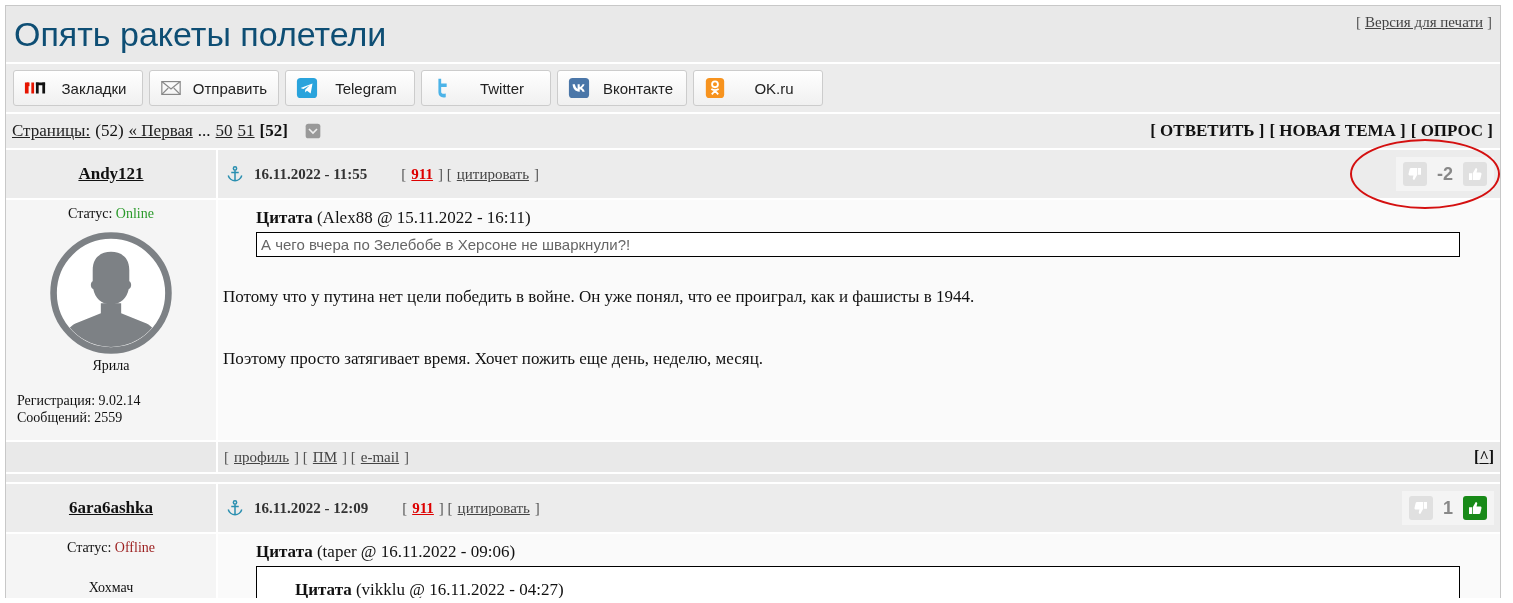  What do you see at coordinates (111, 548) in the screenshot?
I see `user-status: Статус: Offline` at bounding box center [111, 548].